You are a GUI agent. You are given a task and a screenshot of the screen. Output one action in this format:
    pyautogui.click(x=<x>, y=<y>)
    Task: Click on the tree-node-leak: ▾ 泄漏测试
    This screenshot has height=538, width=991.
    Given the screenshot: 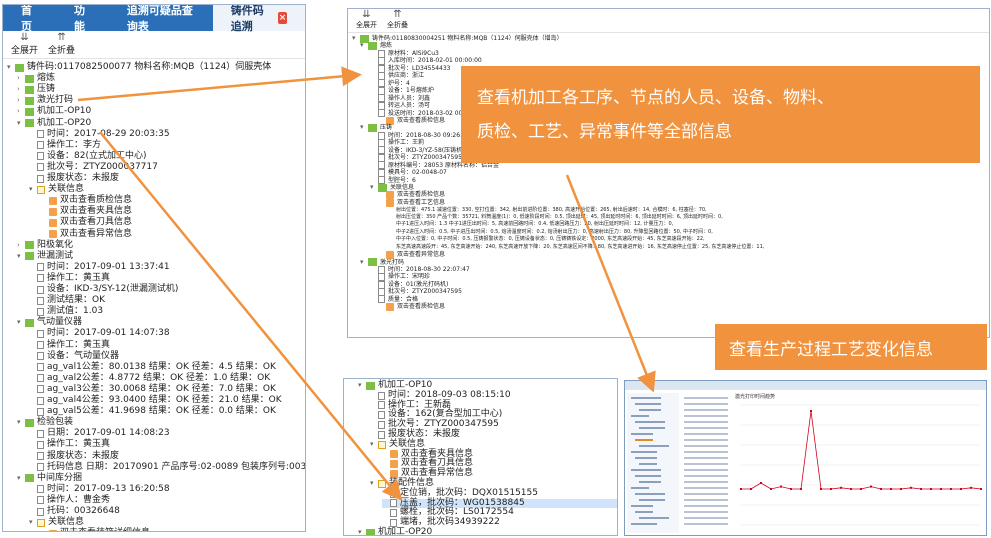 What is the action you would take?
    pyautogui.click(x=45, y=256)
    